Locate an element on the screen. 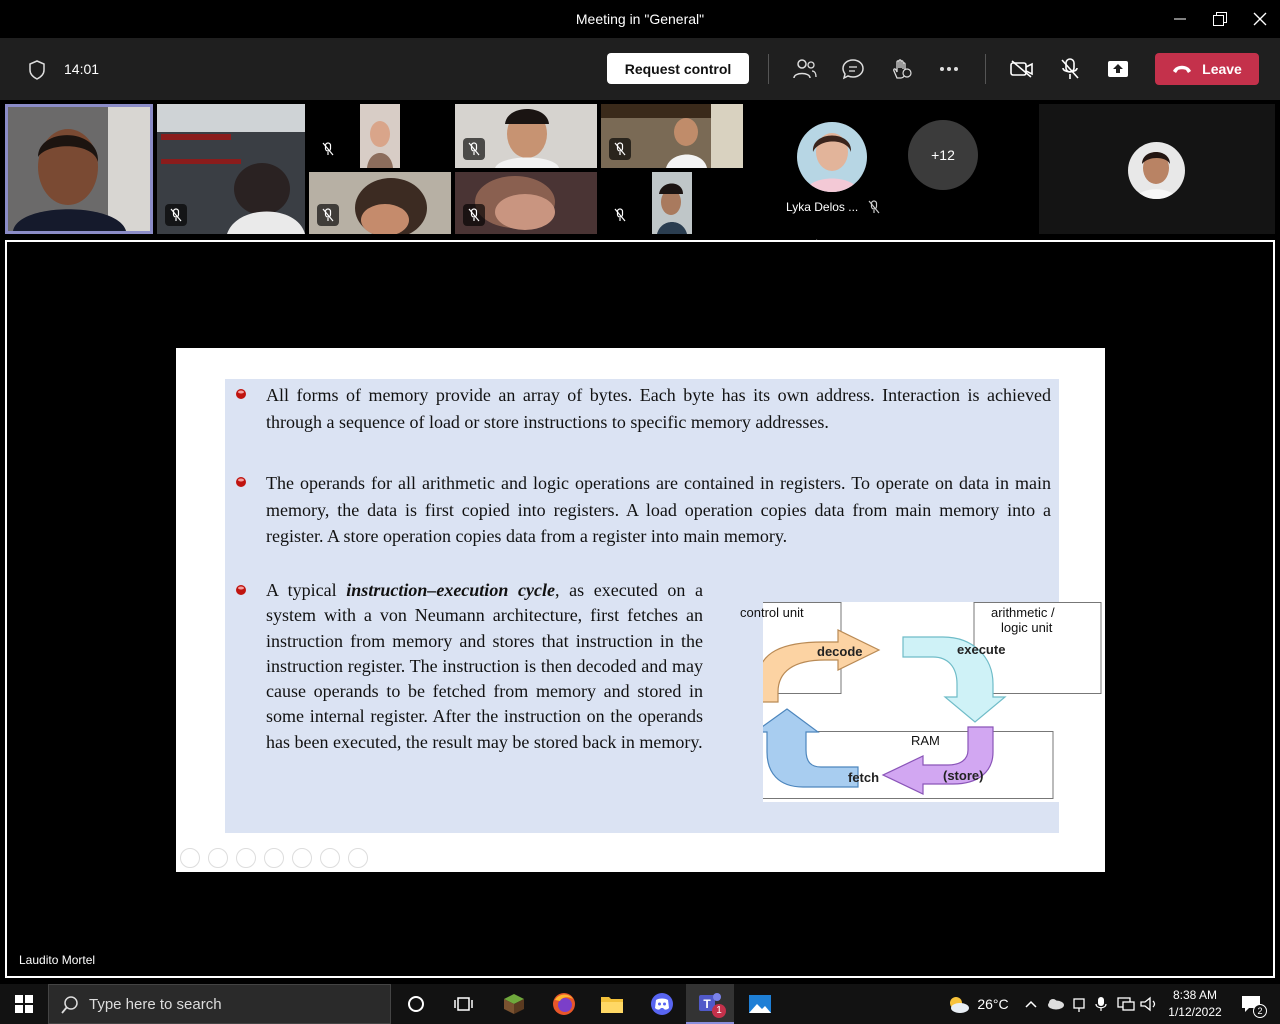 This screenshot has height=1024, width=1280. bullet-text-prefix: A typical is located at coordinates (306, 590).